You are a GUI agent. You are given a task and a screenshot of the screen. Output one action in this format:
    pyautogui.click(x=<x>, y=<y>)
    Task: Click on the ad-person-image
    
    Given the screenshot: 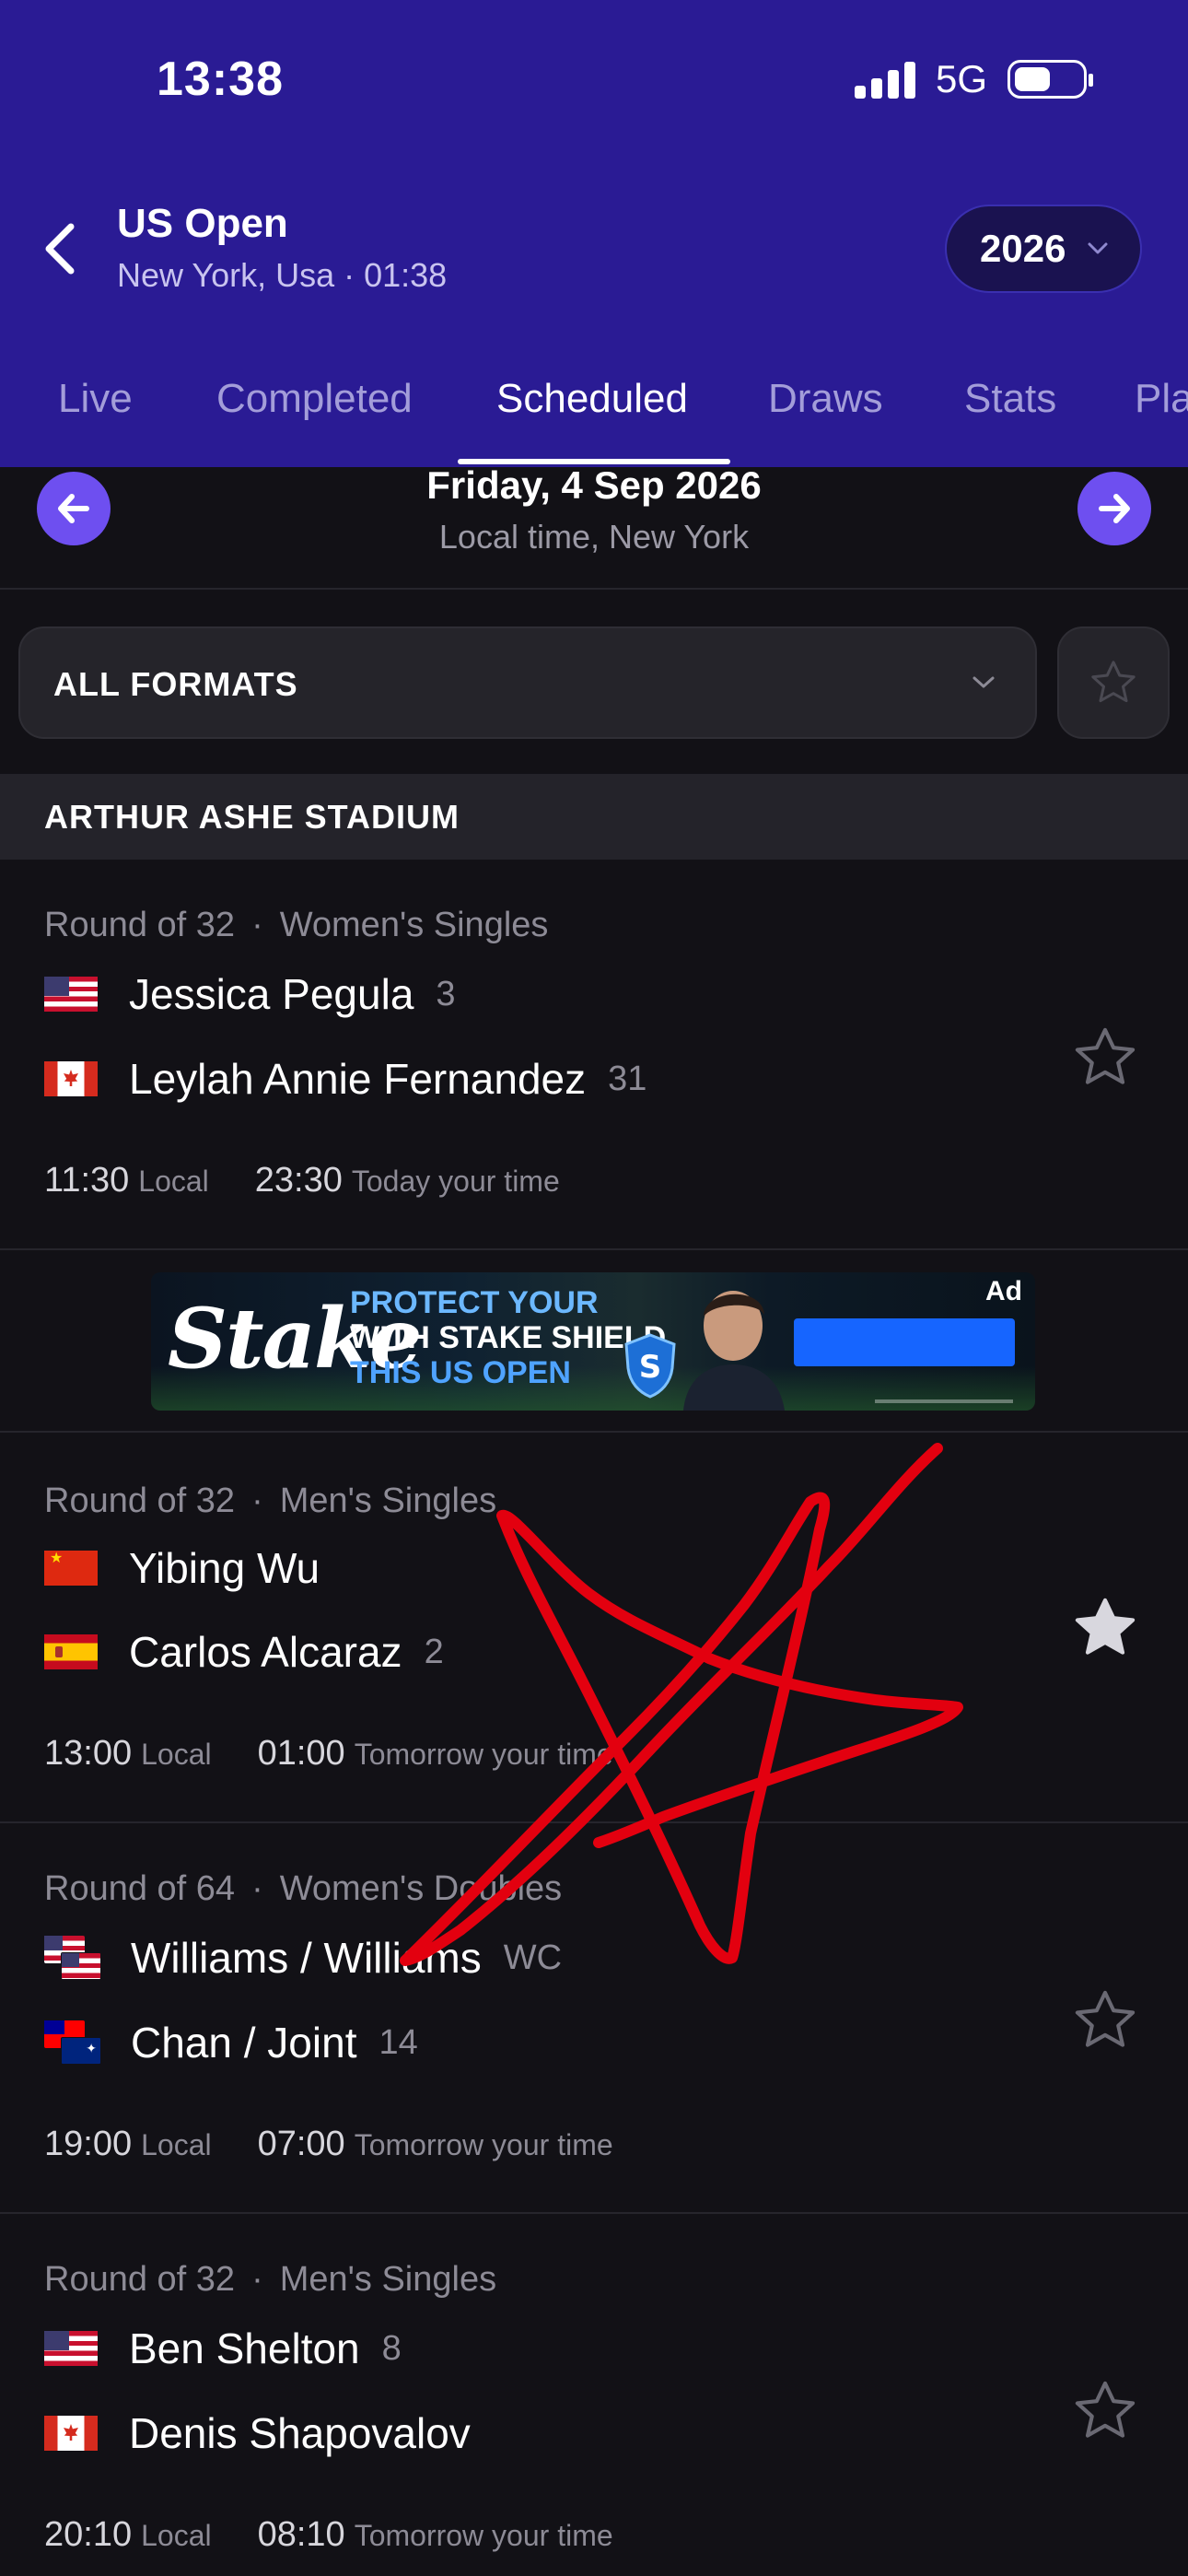 What is the action you would take?
    pyautogui.click(x=734, y=1351)
    